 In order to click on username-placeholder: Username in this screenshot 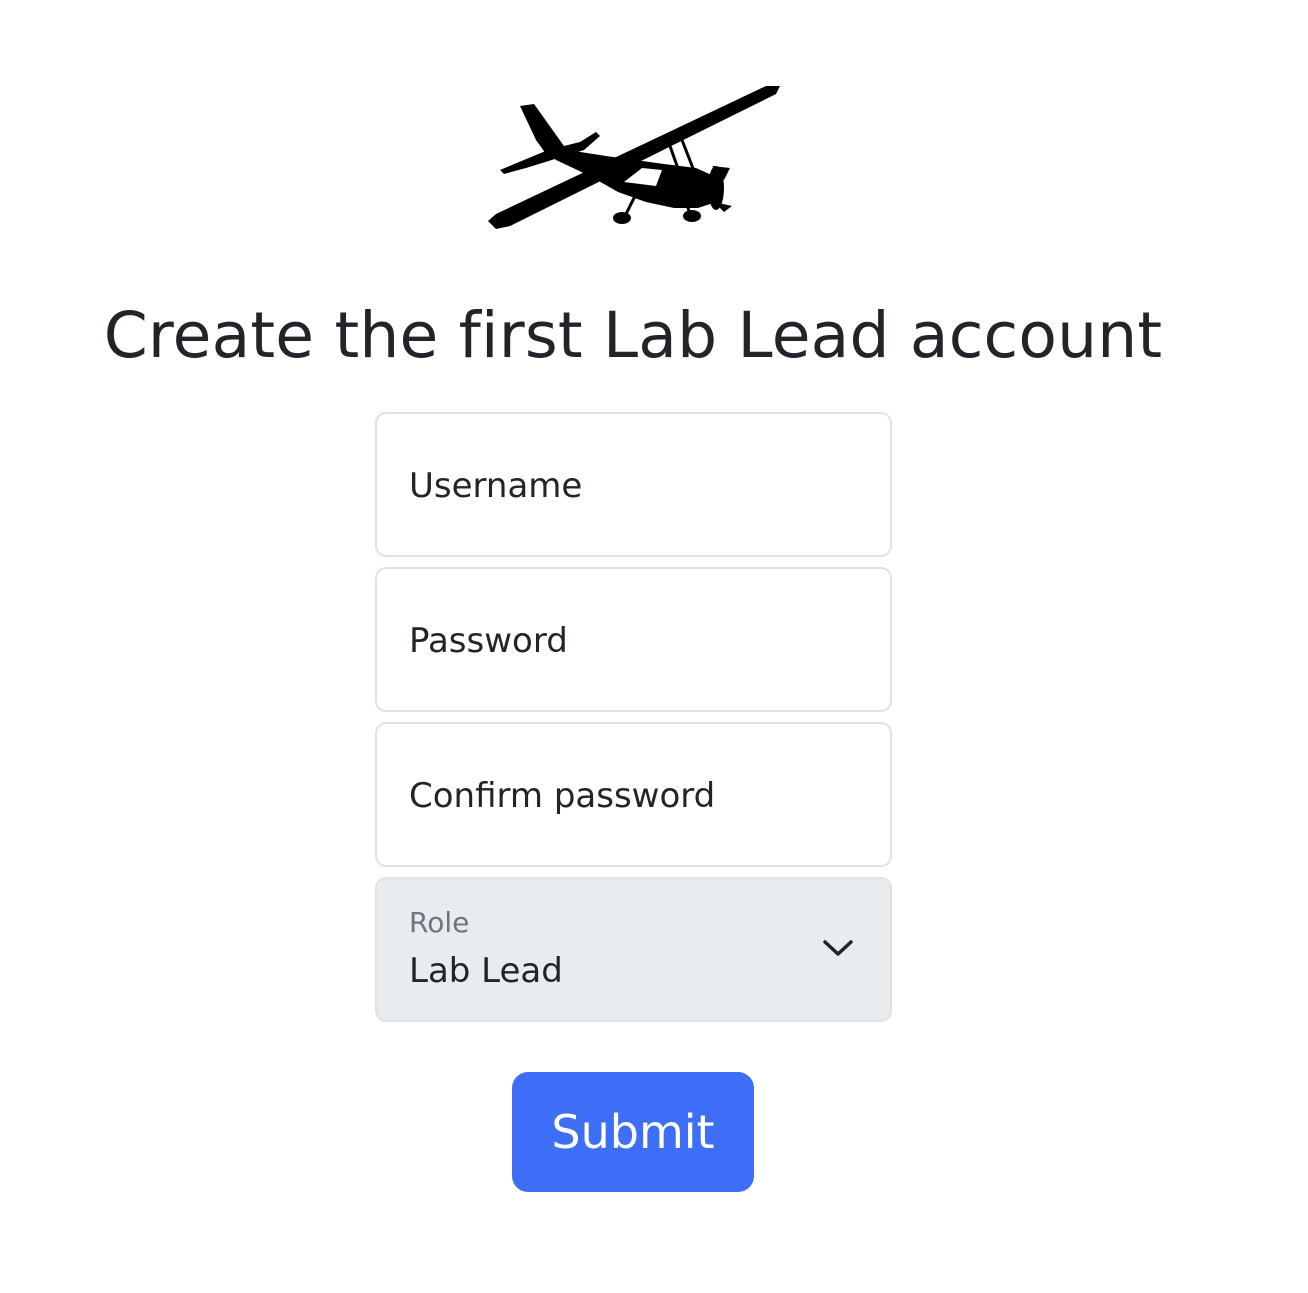, I will do `click(496, 486)`.